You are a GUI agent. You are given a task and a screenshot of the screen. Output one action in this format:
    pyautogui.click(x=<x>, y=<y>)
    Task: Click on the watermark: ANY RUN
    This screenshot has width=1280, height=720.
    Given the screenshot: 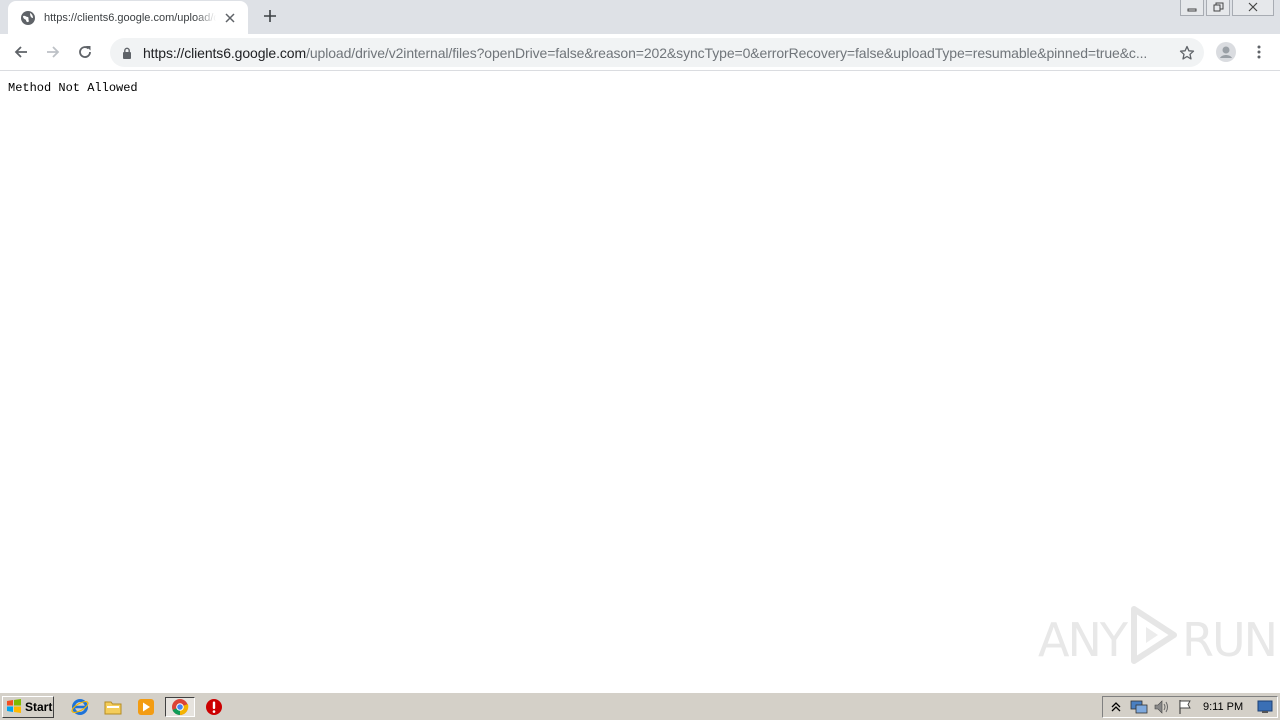 What is the action you would take?
    pyautogui.click(x=1158, y=637)
    